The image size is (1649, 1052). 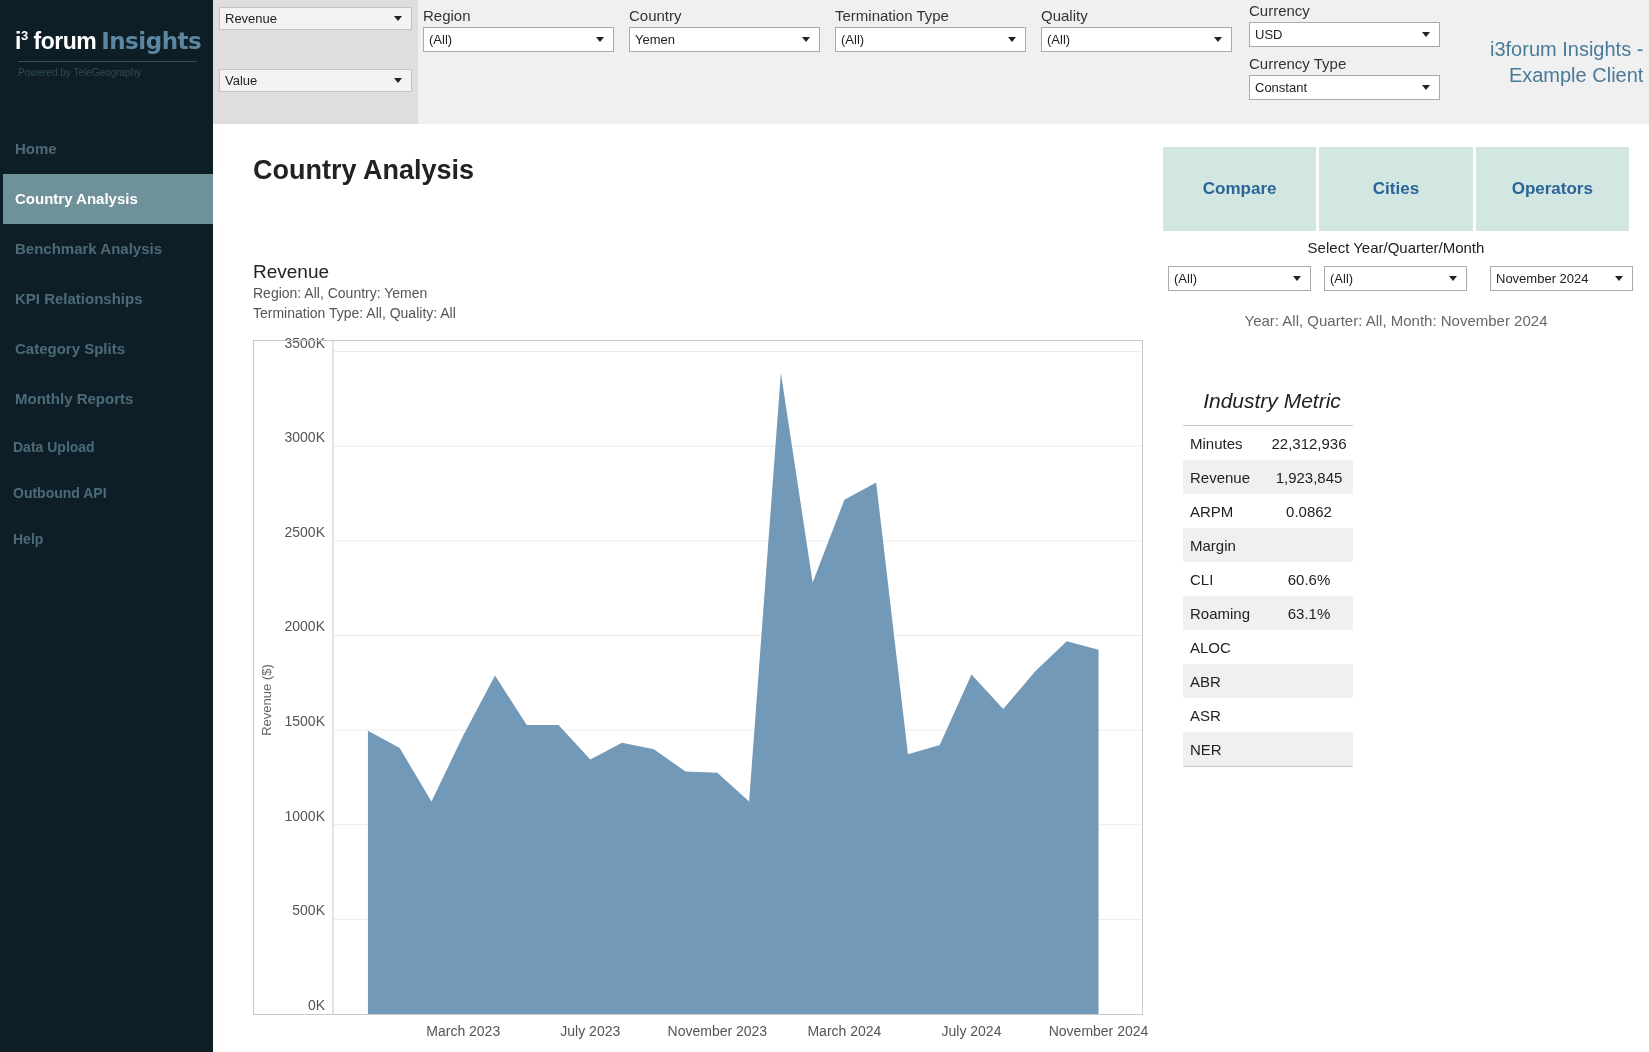 I want to click on metric-name: Revenue, so click(x=1221, y=477).